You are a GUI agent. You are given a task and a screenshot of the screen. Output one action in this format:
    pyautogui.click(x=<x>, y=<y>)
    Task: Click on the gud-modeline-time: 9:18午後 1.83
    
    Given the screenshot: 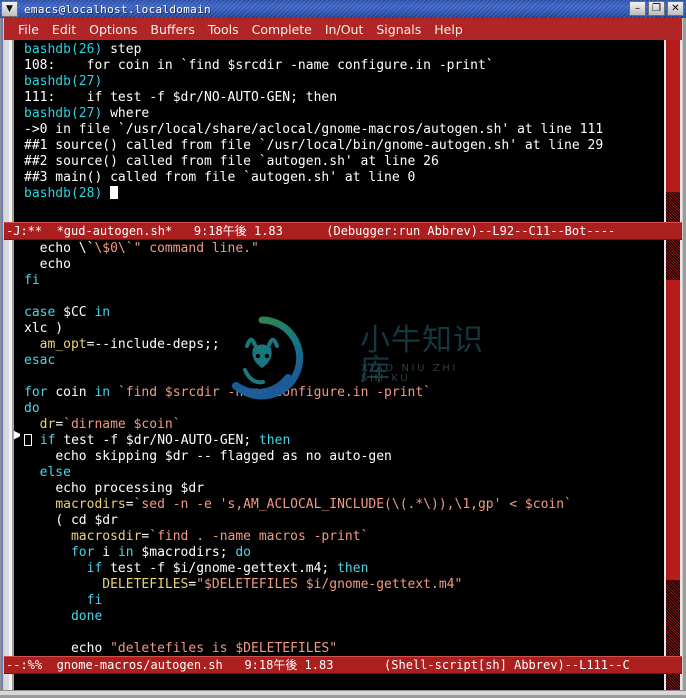 What is the action you would take?
    pyautogui.click(x=238, y=231)
    